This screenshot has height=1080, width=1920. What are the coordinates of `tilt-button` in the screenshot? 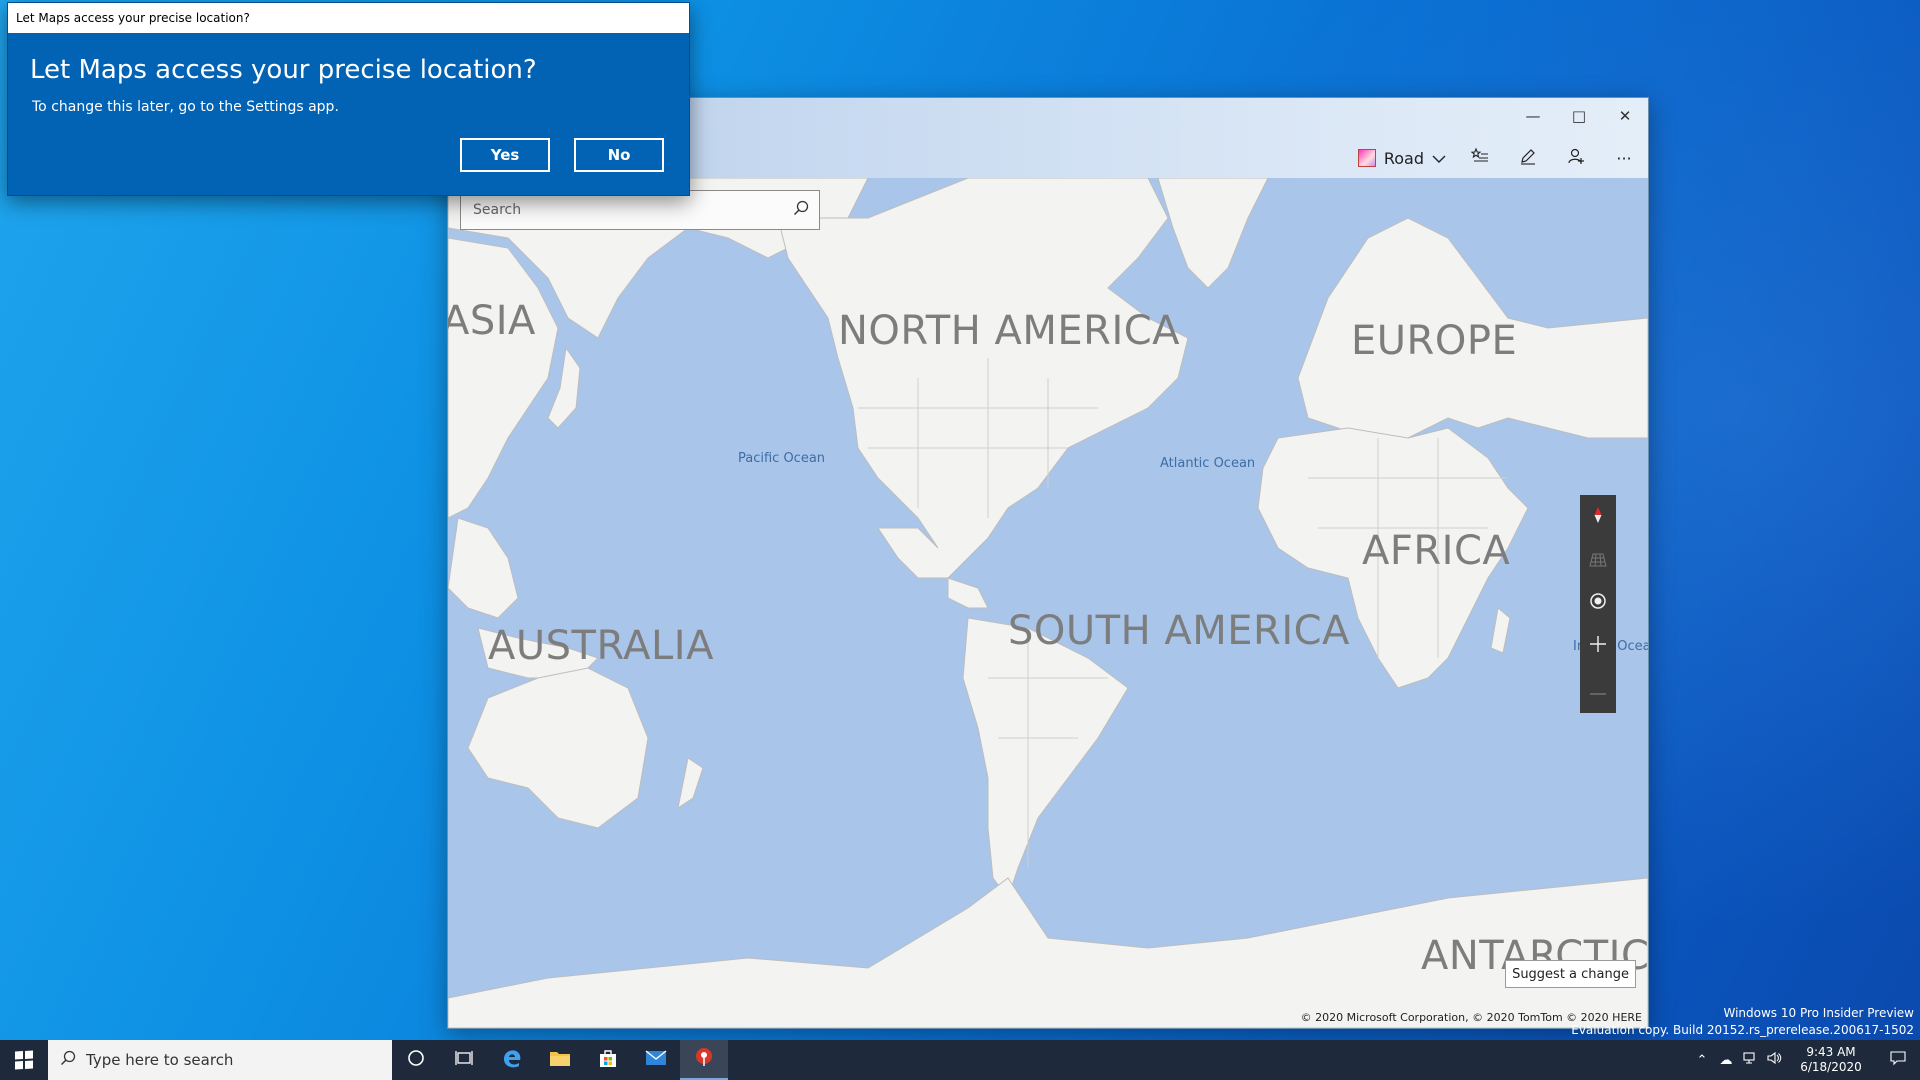 It's located at (1598, 559).